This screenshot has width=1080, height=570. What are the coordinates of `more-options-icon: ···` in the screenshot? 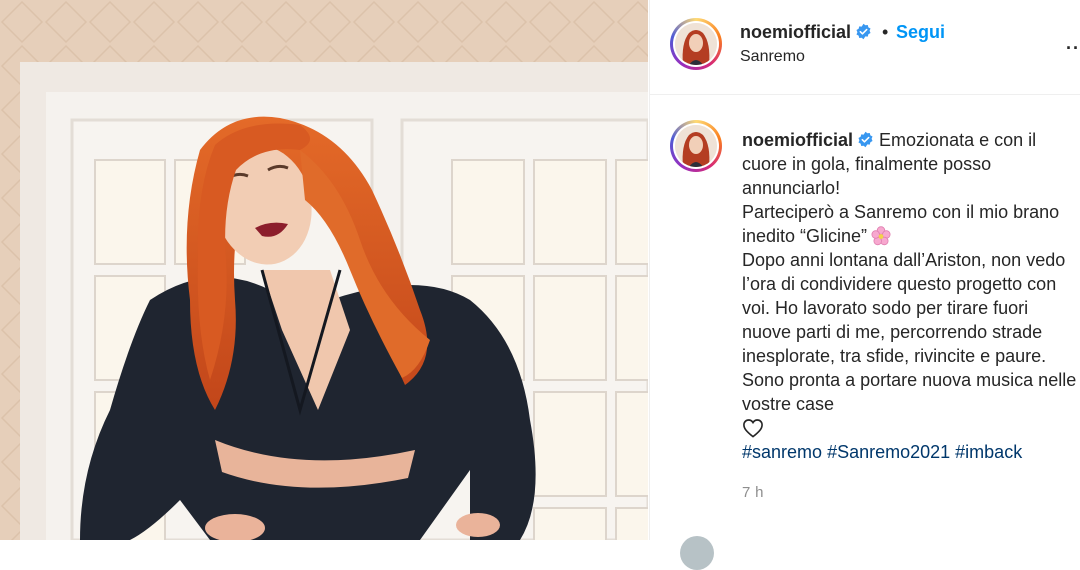 It's located at (1073, 48).